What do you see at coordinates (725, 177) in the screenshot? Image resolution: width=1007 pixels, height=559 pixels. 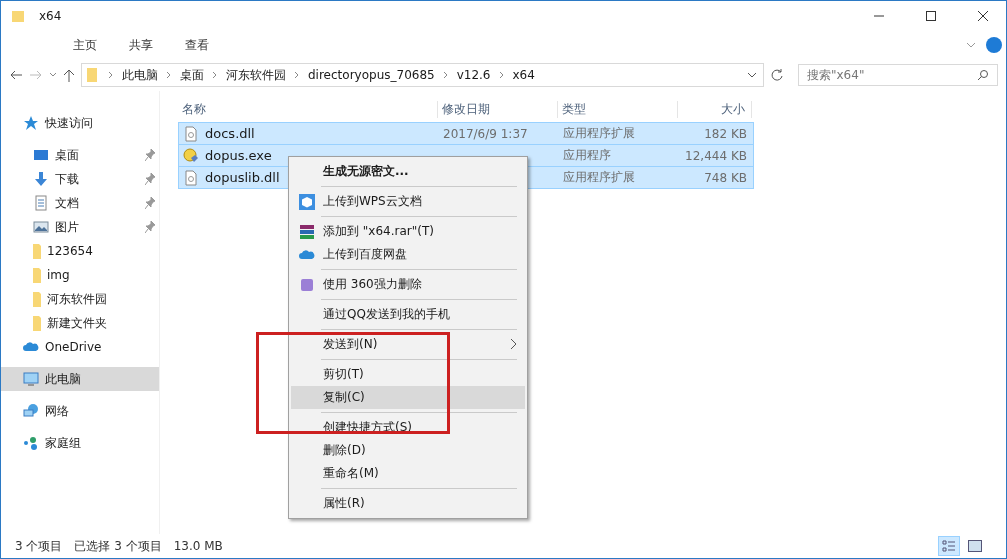 I see `size-cell: 748 KB` at bounding box center [725, 177].